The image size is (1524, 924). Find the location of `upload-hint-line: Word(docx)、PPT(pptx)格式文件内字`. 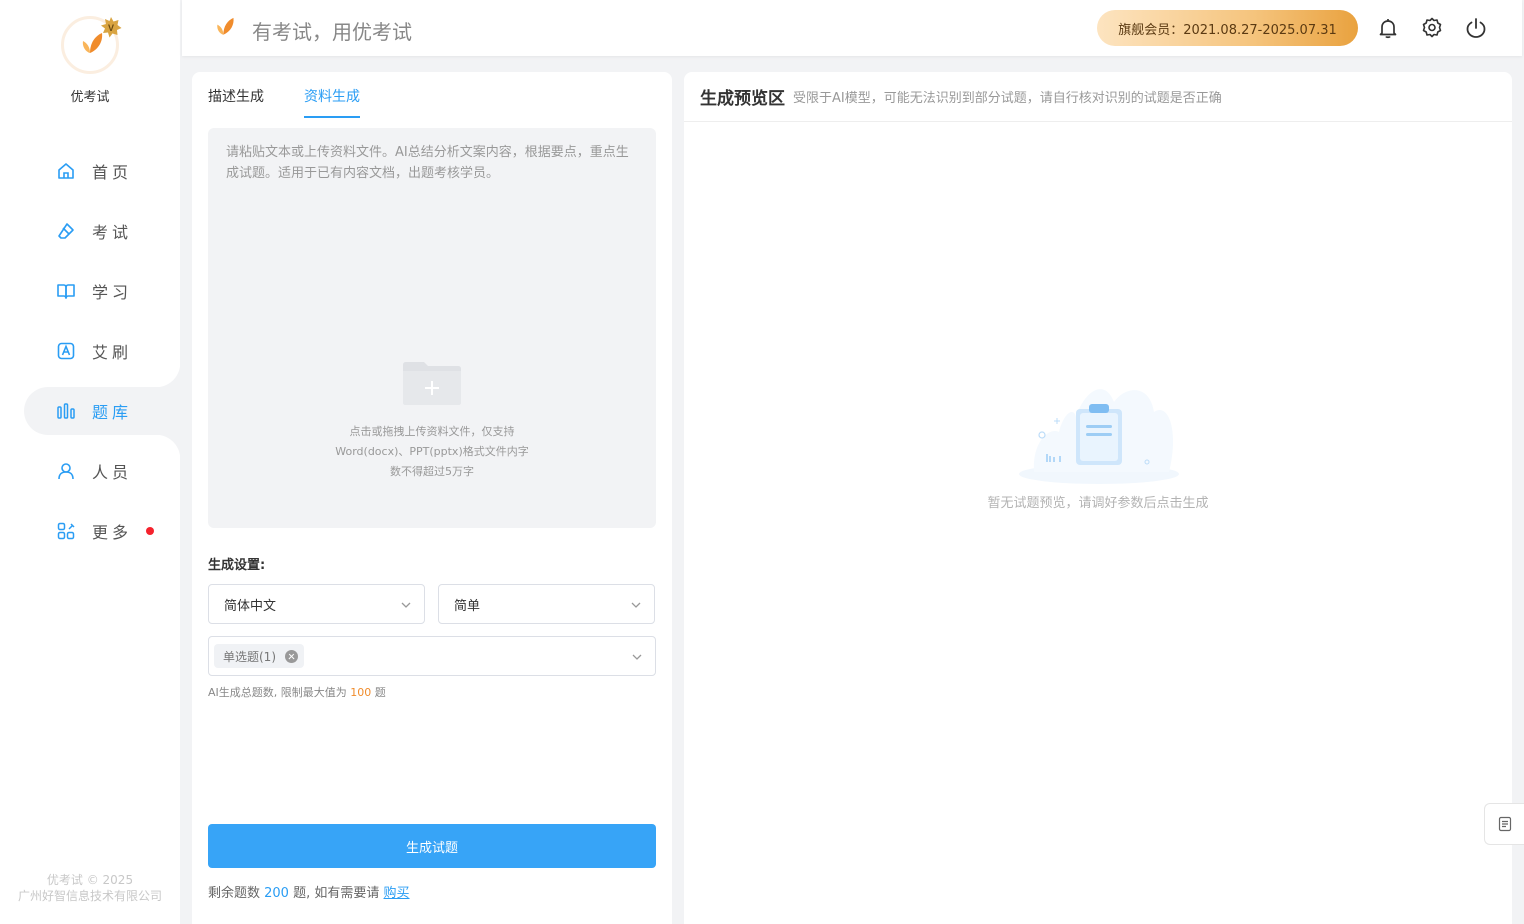

upload-hint-line: Word(docx)、PPT(pptx)格式文件内字 is located at coordinates (432, 451).